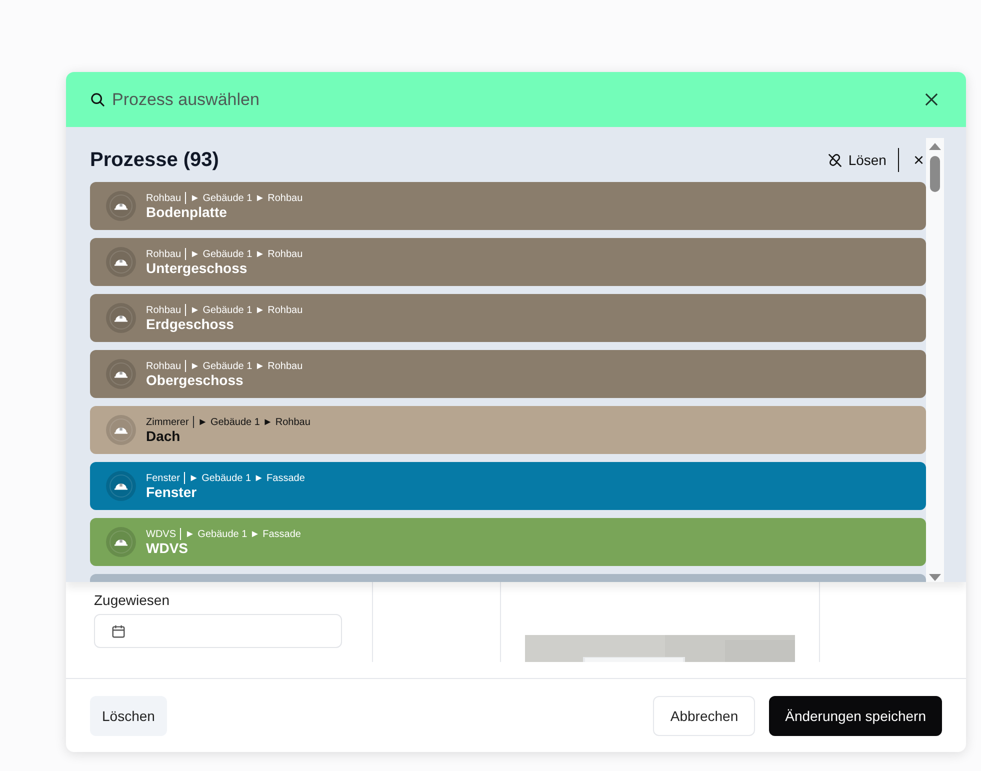 The width and height of the screenshot is (981, 771). I want to click on process-name: Erdgeschoss, so click(190, 324).